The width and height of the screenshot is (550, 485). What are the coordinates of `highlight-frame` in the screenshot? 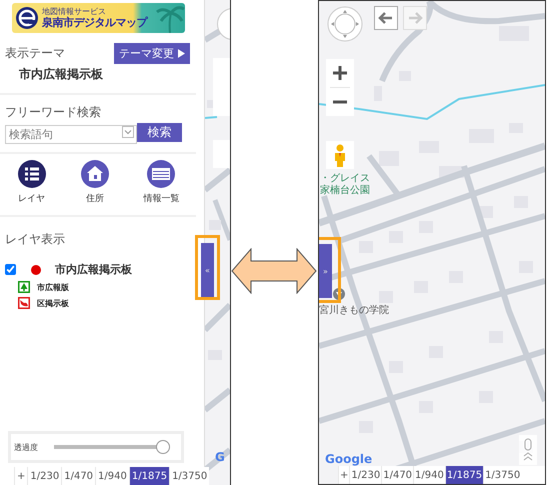 It's located at (207, 267).